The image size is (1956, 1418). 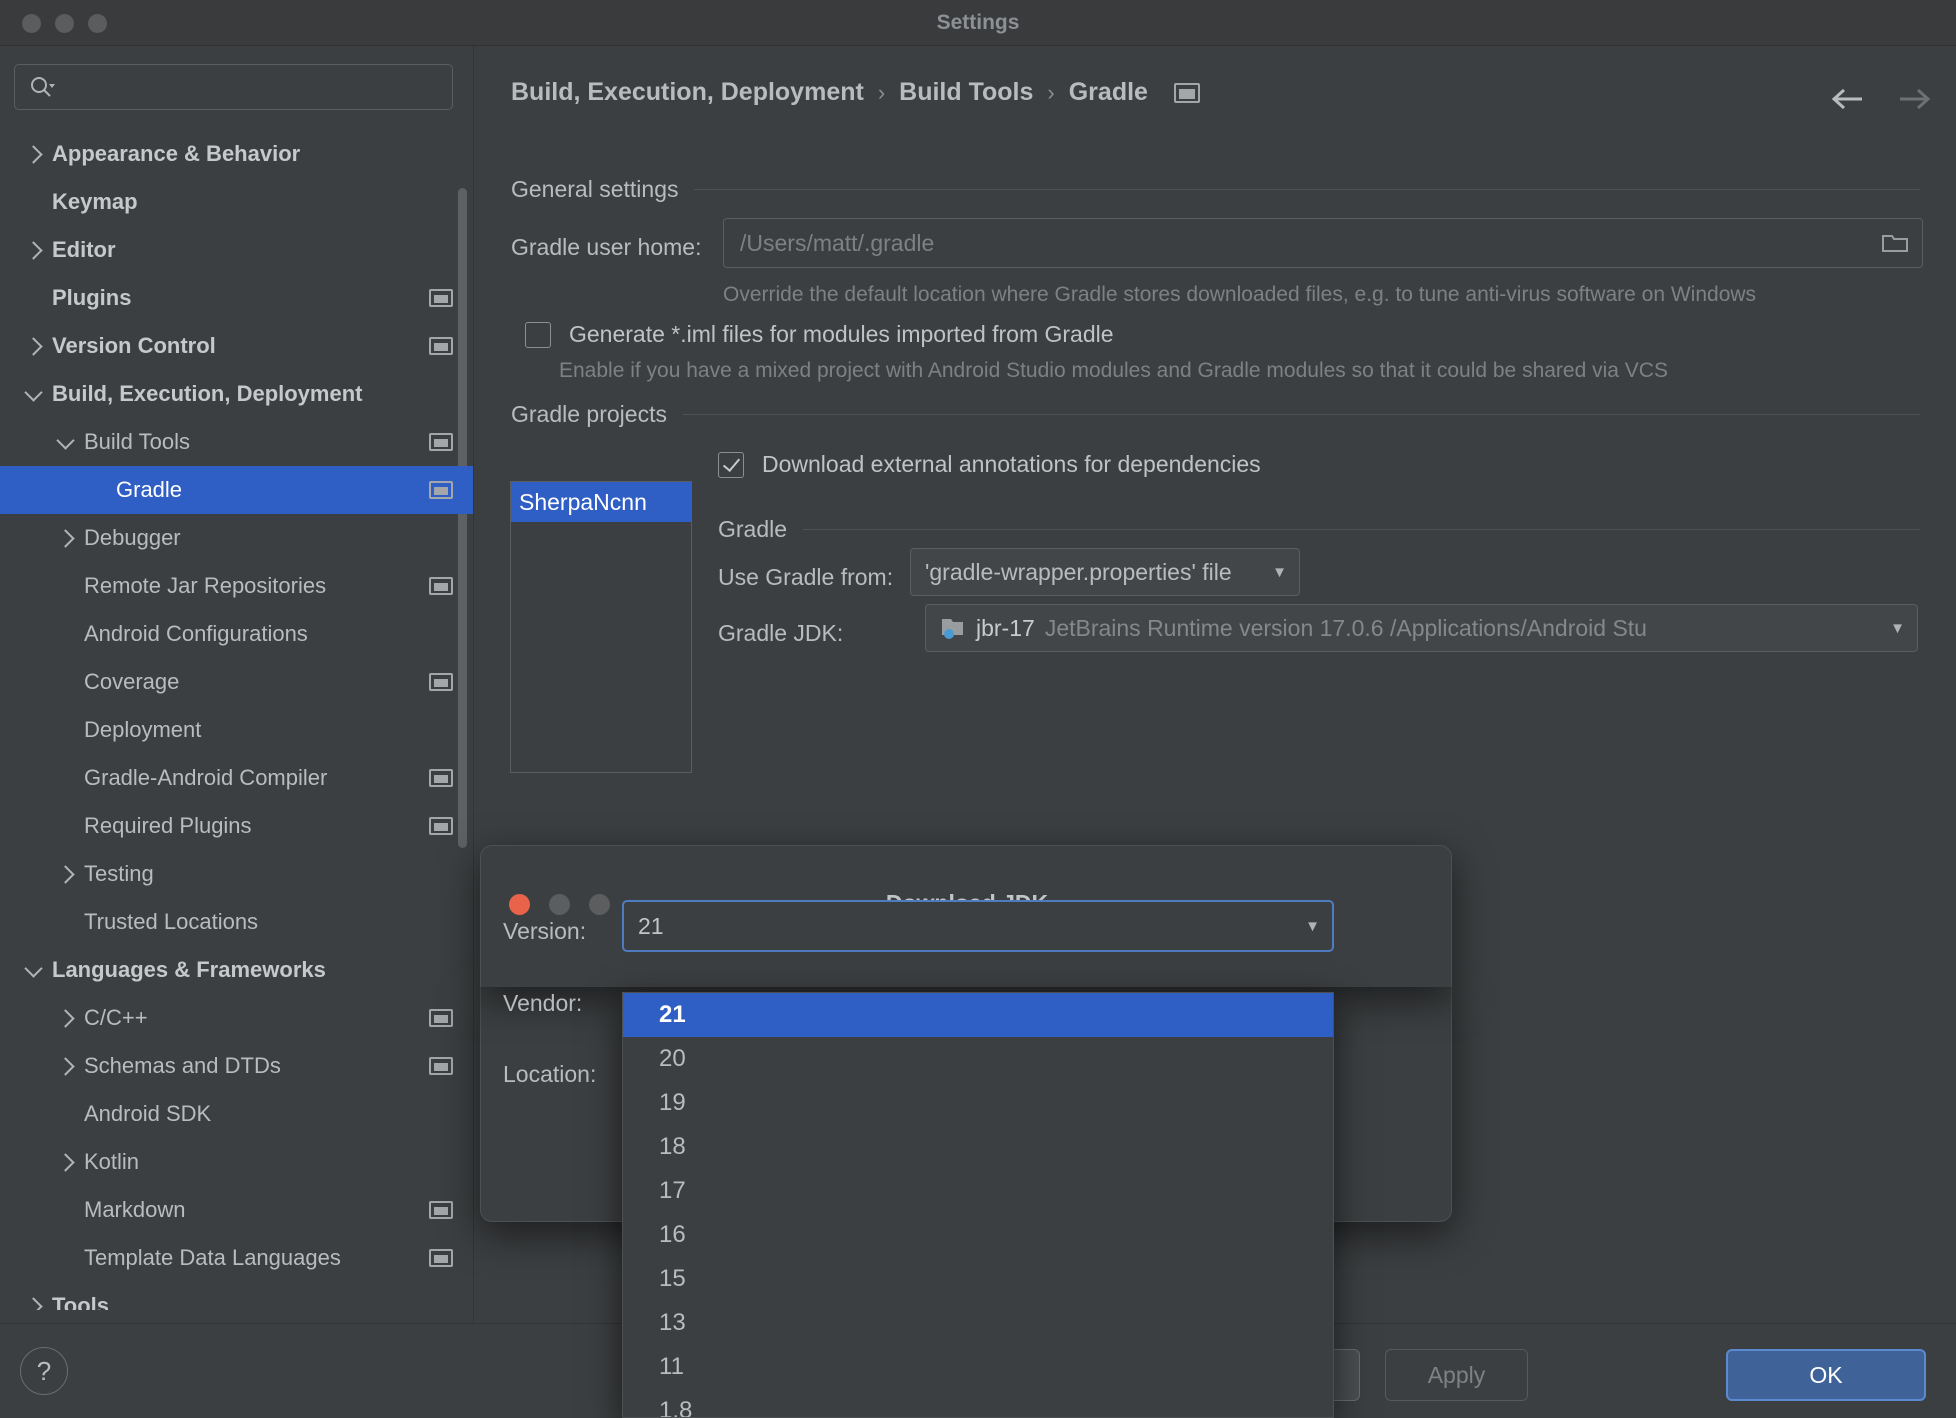 I want to click on sidebar-item-build-tools: Build Tools, so click(x=236, y=442).